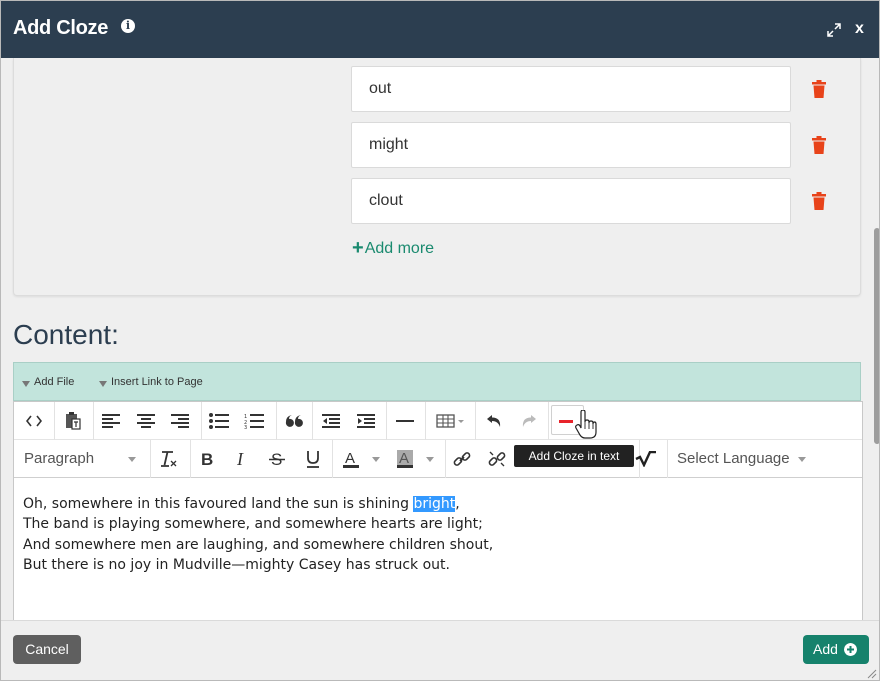 The image size is (880, 681). Describe the element at coordinates (457, 504) in the screenshot. I see `text-segment: ,` at that location.